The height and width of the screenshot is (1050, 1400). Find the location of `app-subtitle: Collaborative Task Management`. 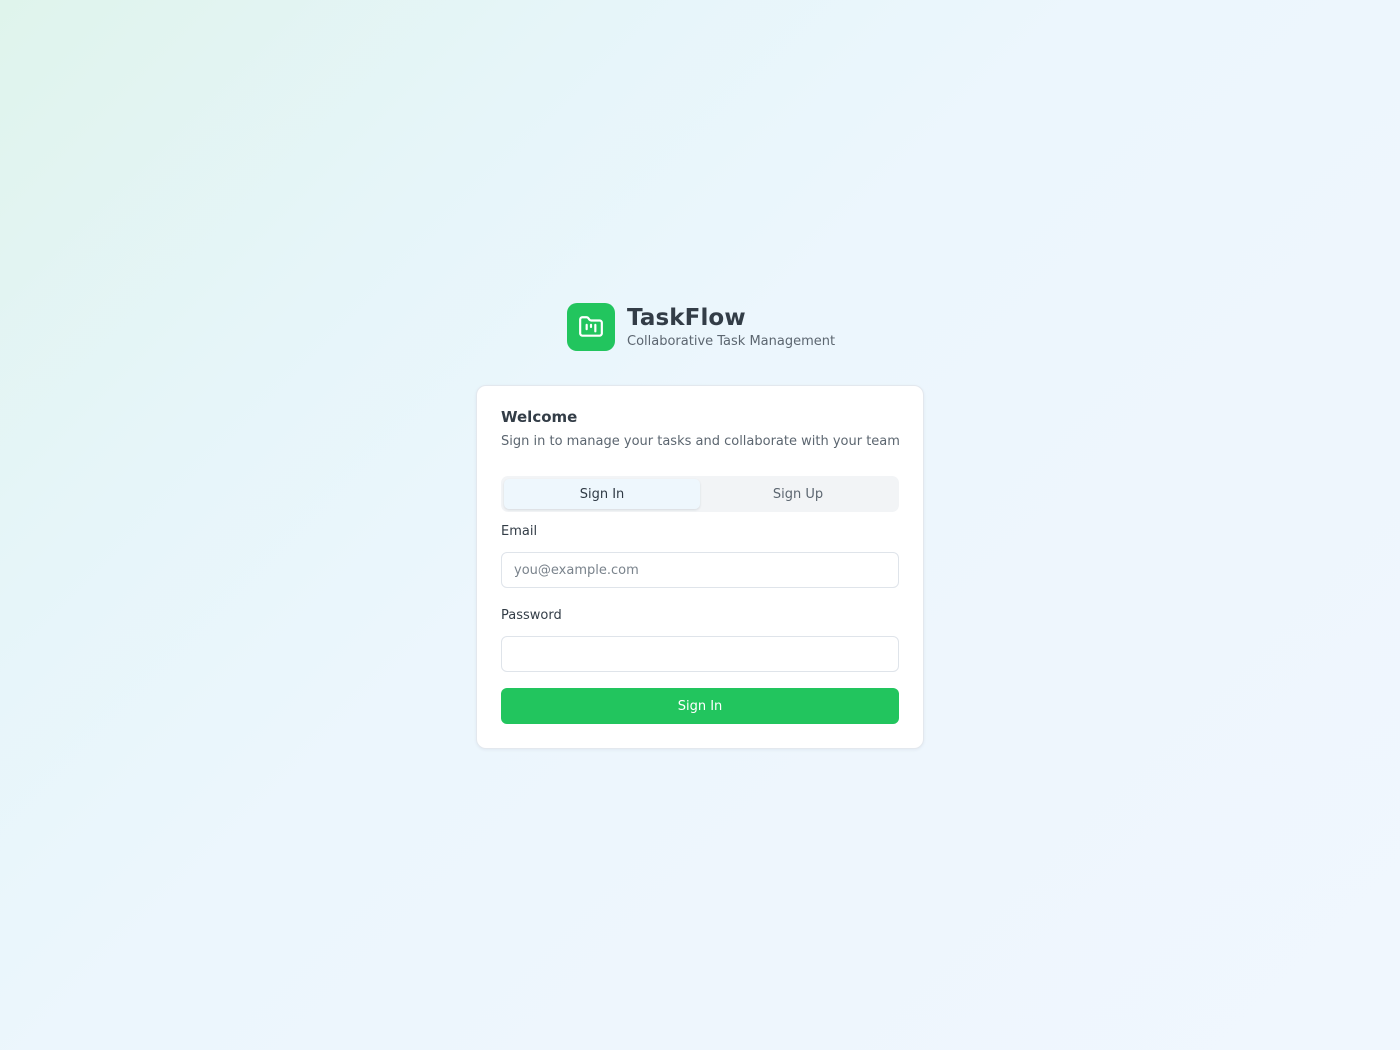

app-subtitle: Collaborative Task Management is located at coordinates (731, 341).